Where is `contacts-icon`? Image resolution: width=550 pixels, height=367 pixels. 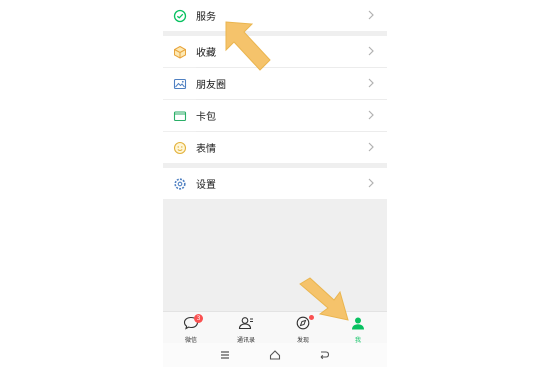 contacts-icon is located at coordinates (245, 323).